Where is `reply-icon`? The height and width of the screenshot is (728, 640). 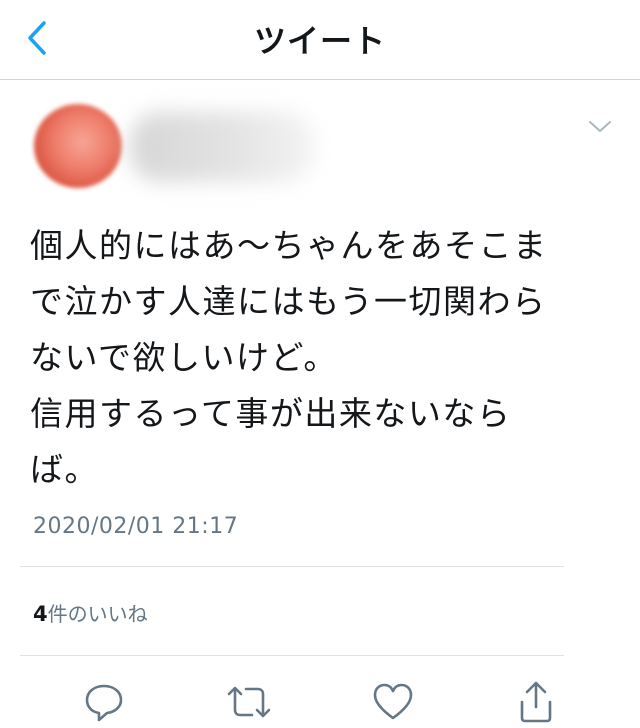 reply-icon is located at coordinates (104, 703).